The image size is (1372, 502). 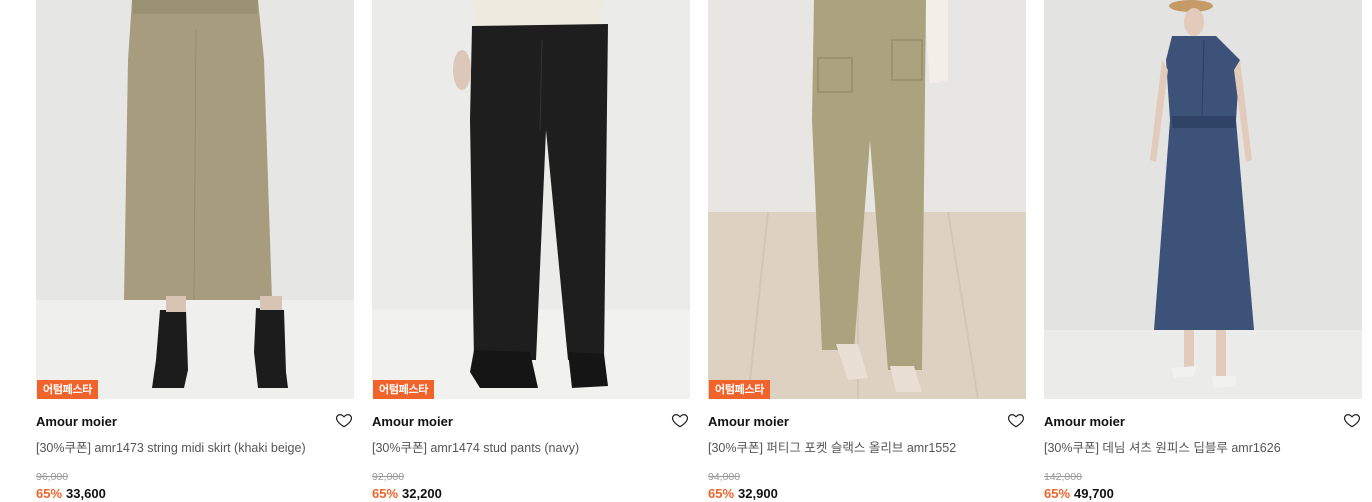 I want to click on original-price: 96,000, so click(x=52, y=477).